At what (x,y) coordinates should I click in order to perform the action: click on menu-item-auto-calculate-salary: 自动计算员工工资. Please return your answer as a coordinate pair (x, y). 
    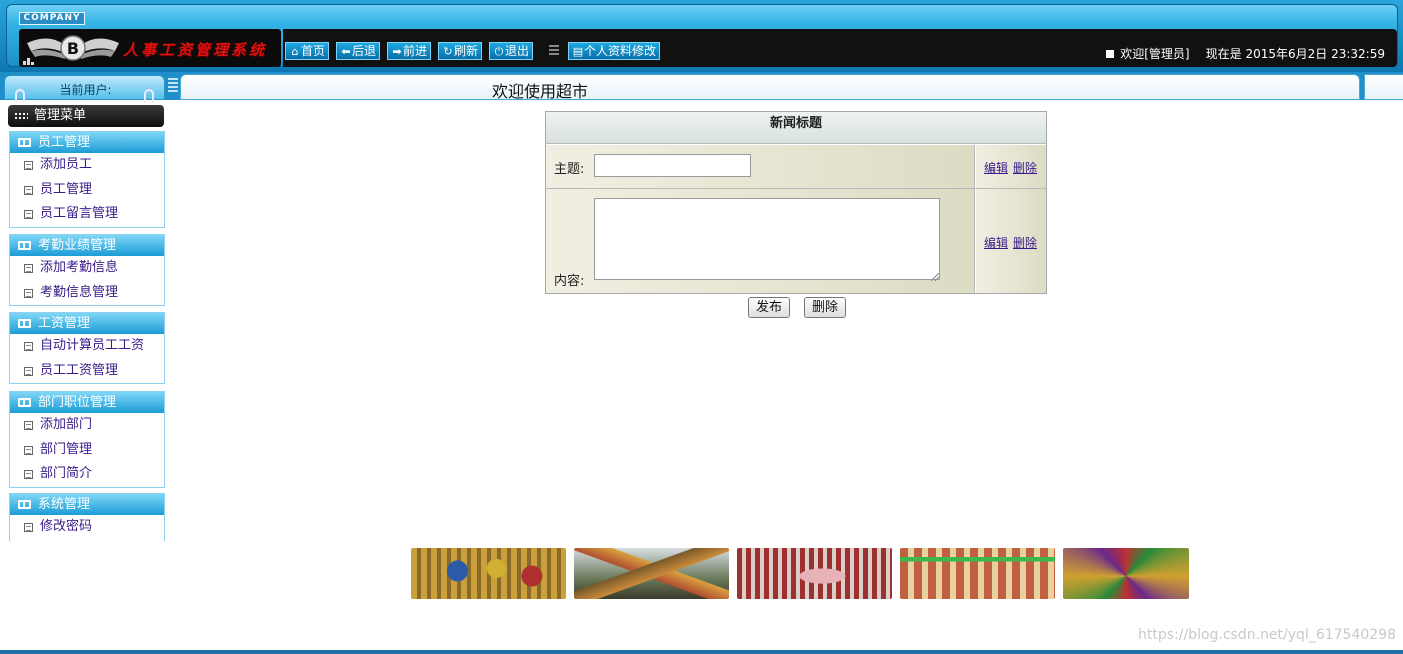
    Looking at the image, I should click on (87, 346).